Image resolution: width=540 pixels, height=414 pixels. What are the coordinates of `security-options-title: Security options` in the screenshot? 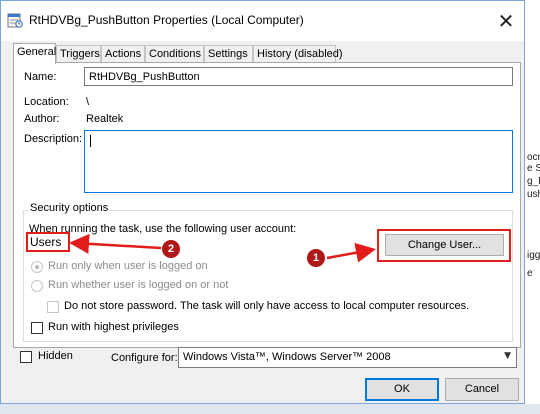 It's located at (69, 208).